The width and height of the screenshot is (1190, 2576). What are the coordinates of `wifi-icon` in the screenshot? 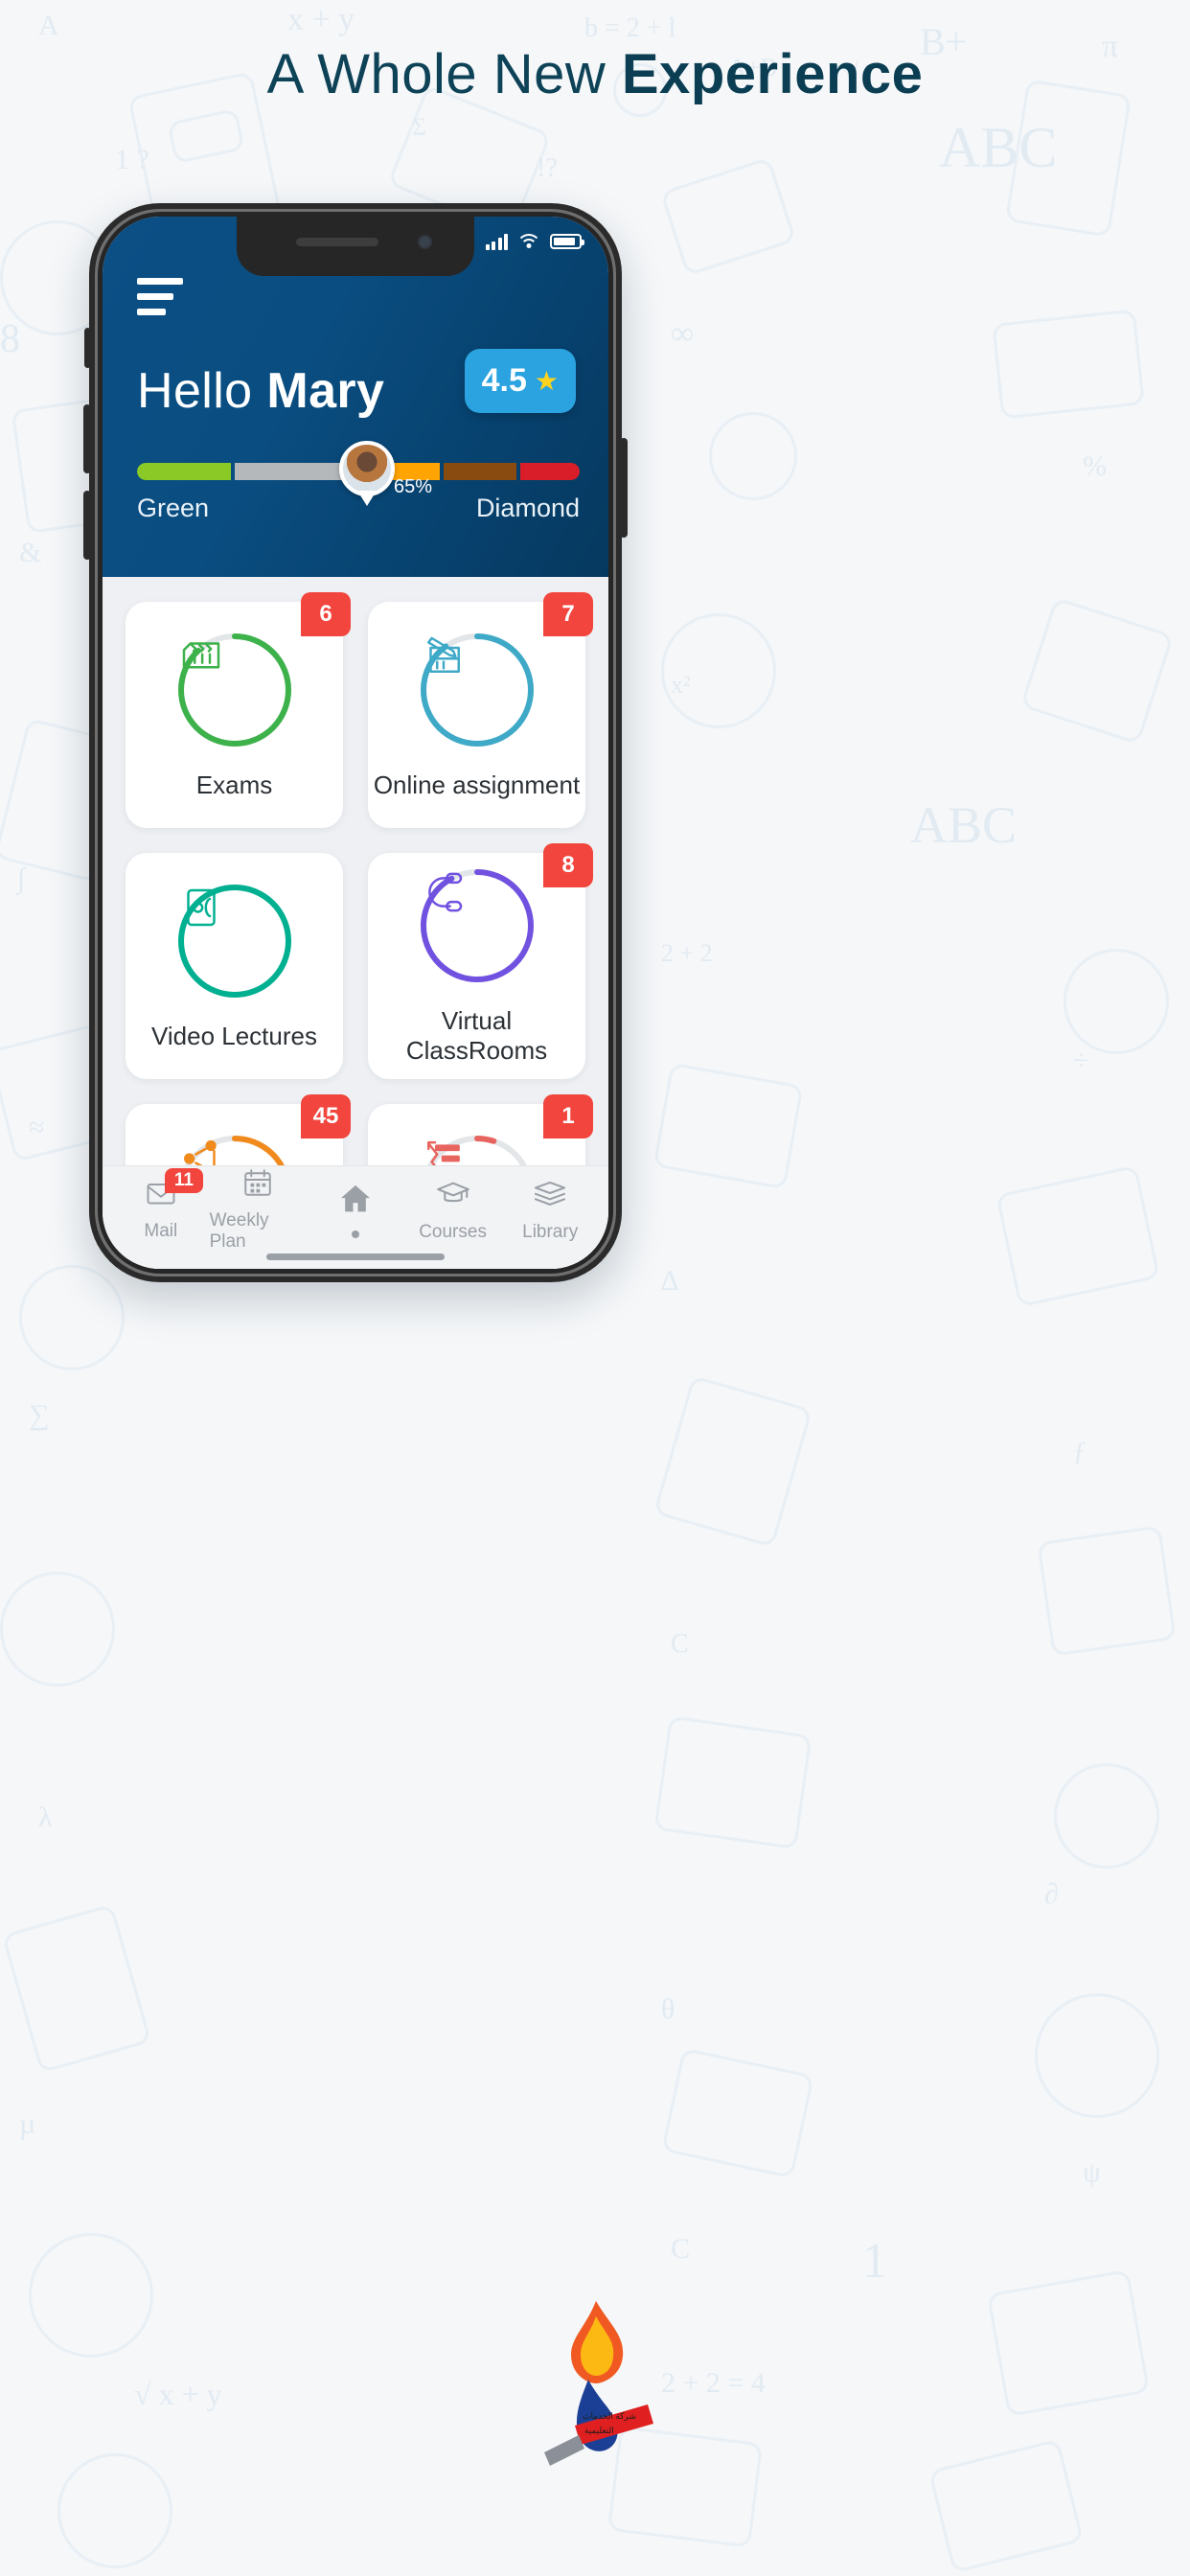 It's located at (528, 242).